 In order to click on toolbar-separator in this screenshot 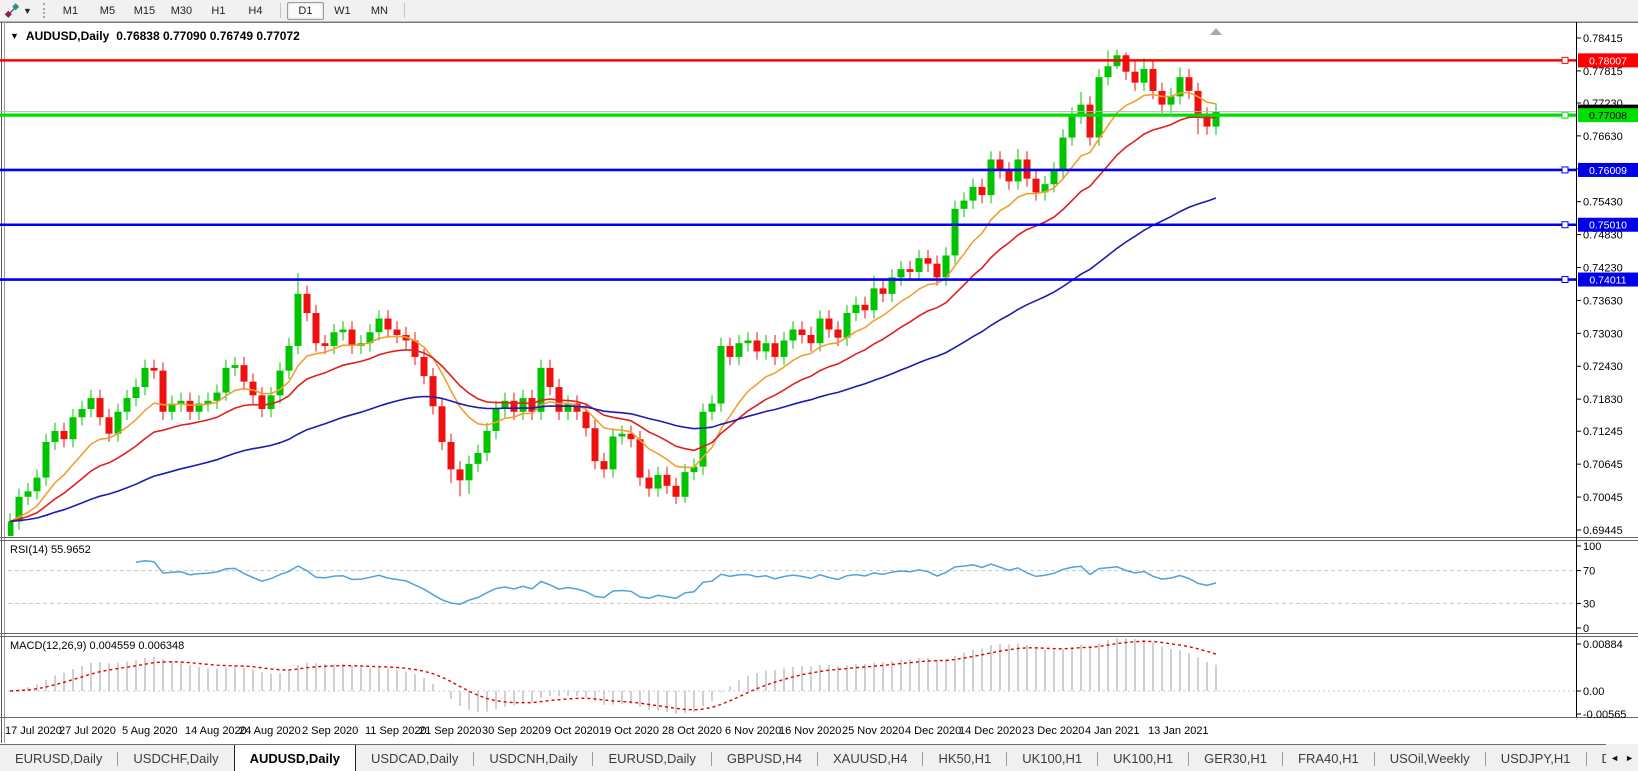, I will do `click(404, 10)`.